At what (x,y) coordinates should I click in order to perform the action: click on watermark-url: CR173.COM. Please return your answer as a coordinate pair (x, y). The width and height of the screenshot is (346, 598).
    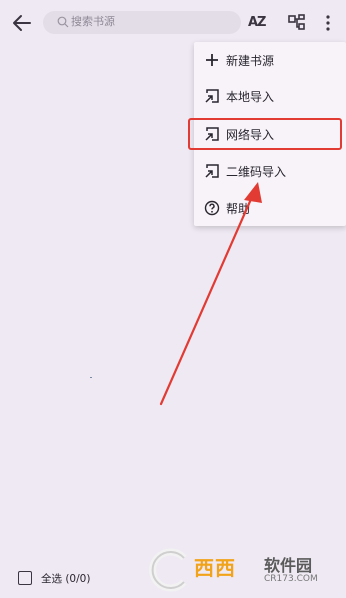
    Looking at the image, I should click on (291, 579).